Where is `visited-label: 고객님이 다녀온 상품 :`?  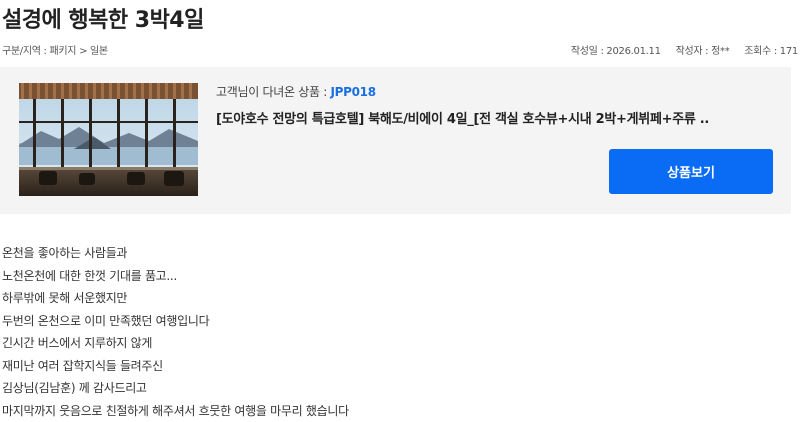
visited-label: 고객님이 다녀온 상품 : is located at coordinates (273, 92).